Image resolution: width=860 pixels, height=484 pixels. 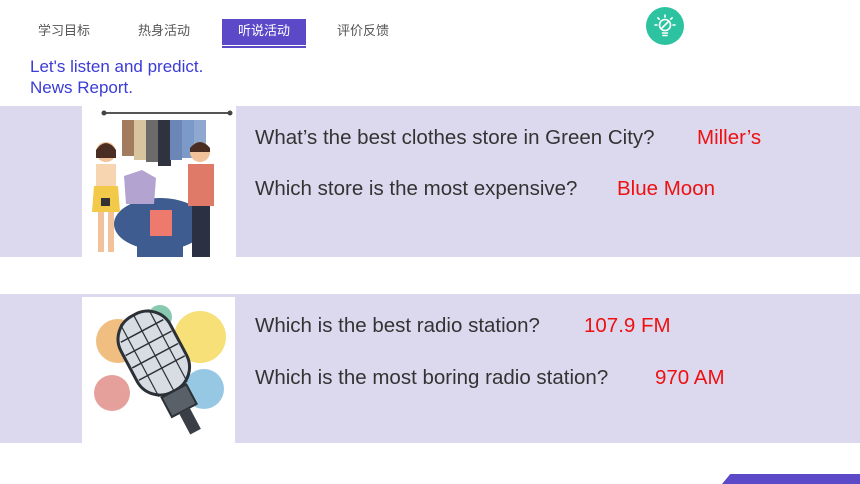 I want to click on active-tab-underline, so click(x=264, y=47).